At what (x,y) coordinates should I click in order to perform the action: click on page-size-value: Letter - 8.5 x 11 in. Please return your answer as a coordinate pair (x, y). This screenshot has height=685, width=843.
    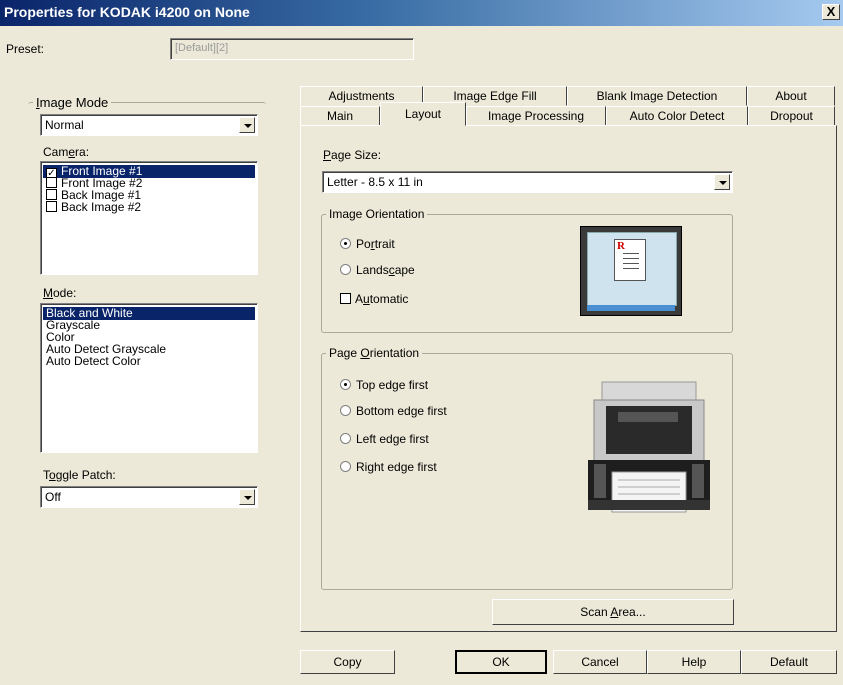
    Looking at the image, I should click on (375, 182).